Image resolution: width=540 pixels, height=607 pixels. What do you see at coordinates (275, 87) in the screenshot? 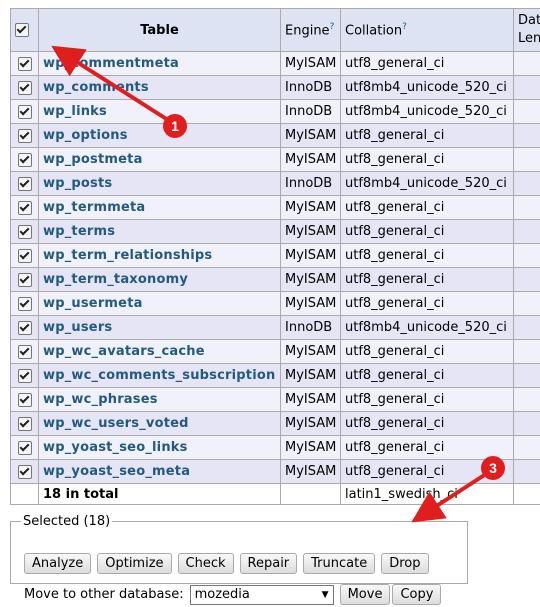
I see `table-row: wp_comments InnoDB utf8mb4_unicode_520_ci` at bounding box center [275, 87].